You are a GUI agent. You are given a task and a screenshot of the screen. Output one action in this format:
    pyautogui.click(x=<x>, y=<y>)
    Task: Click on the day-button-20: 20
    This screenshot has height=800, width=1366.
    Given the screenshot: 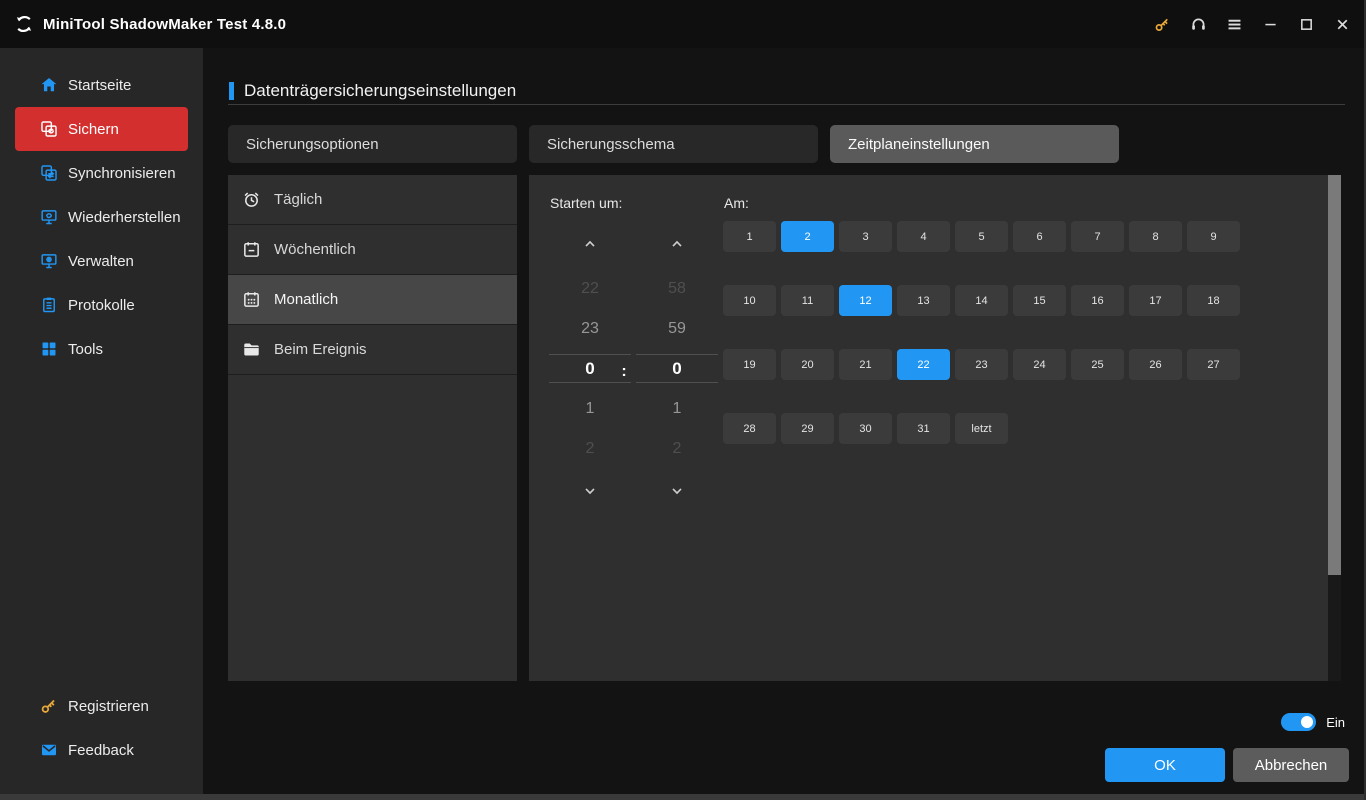 What is the action you would take?
    pyautogui.click(x=807, y=364)
    